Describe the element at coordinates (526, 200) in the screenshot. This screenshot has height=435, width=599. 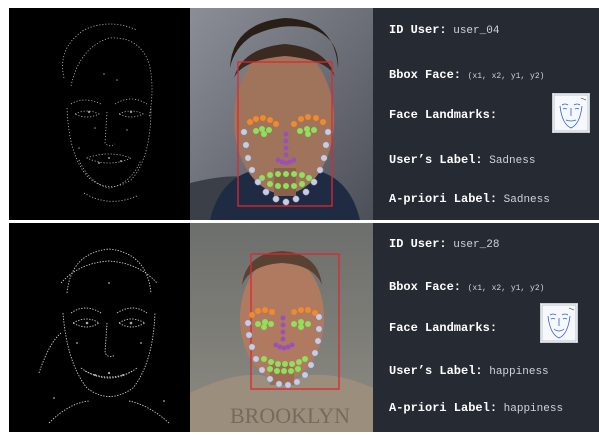
I see `apriori-label-value: Sadness` at that location.